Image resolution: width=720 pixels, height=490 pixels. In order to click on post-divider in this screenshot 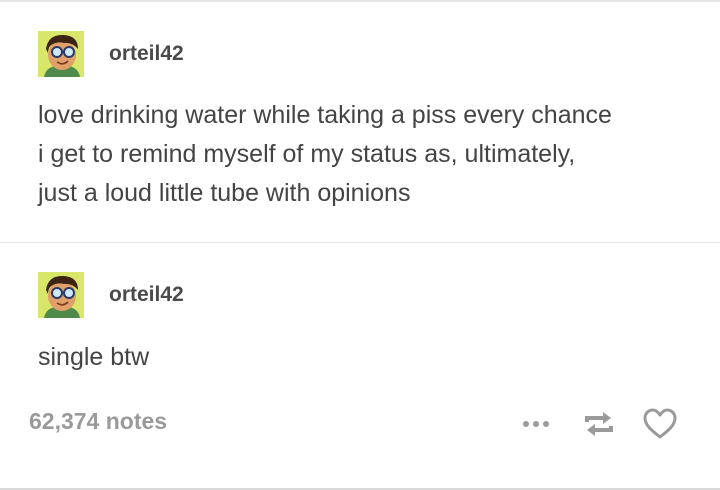, I will do `click(360, 242)`.